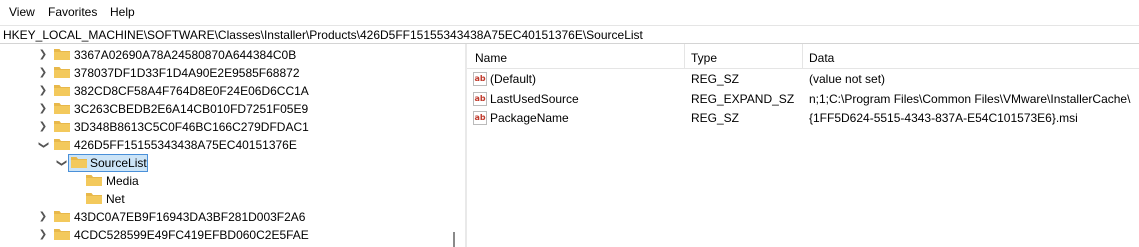 The width and height of the screenshot is (1139, 247). I want to click on values-header: Name Type Data, so click(803, 56).